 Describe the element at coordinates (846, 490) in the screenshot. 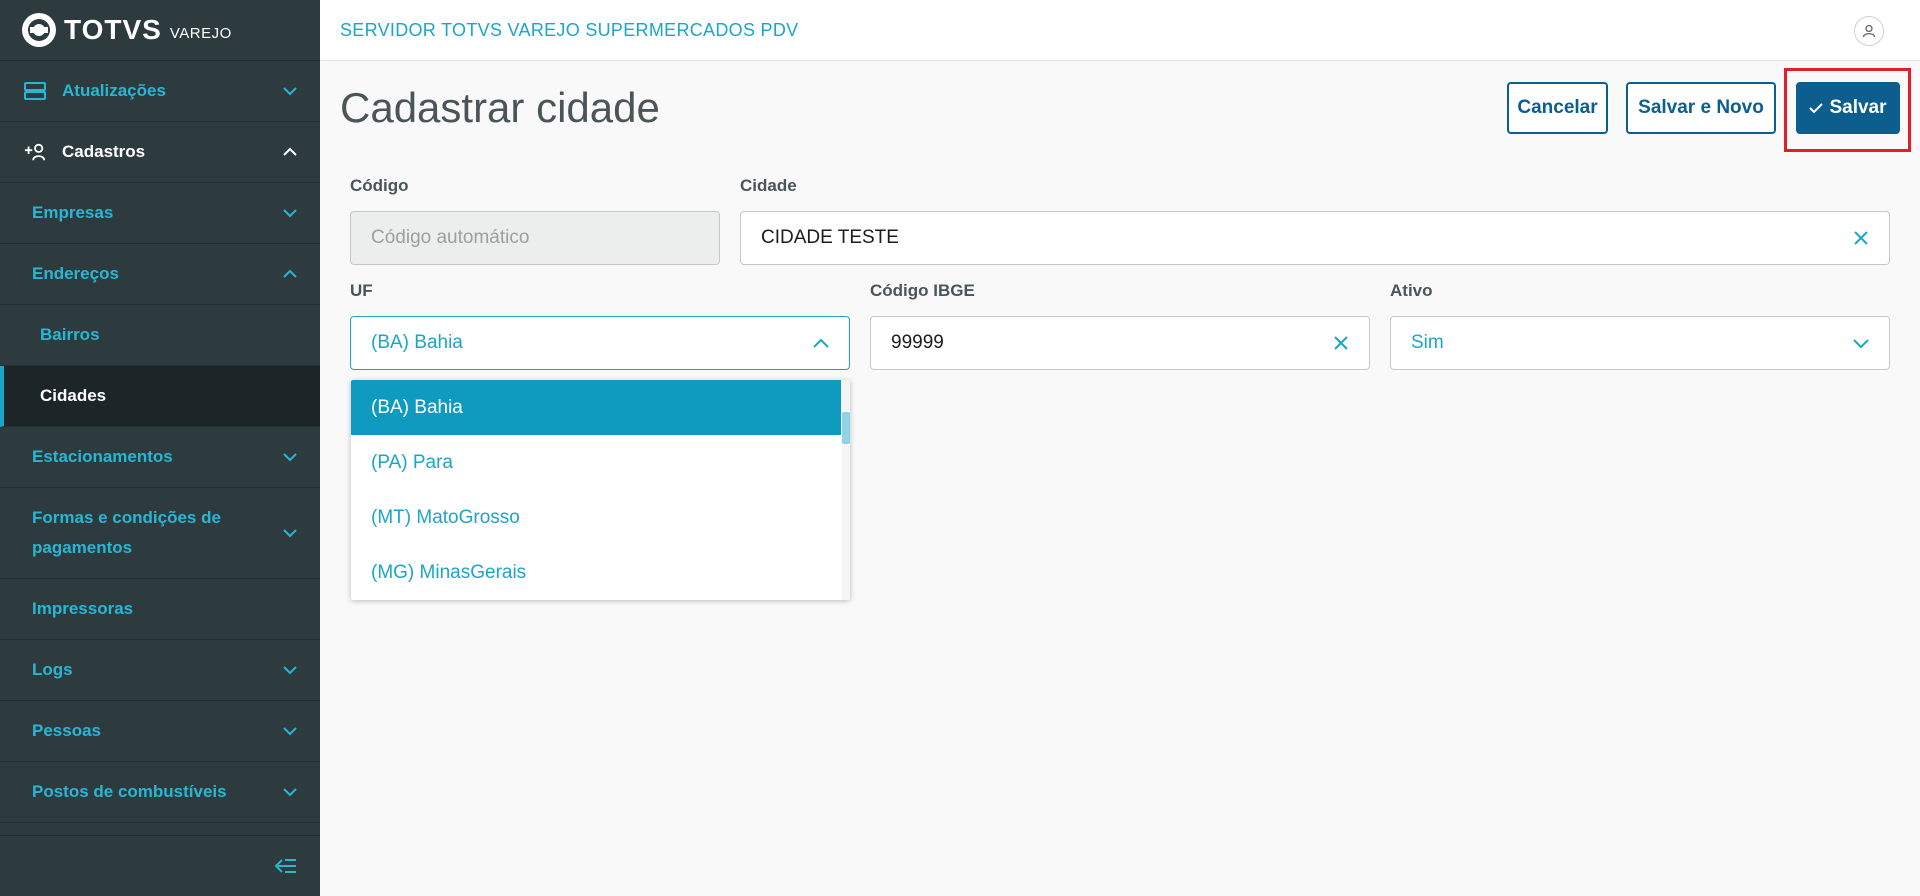

I see `dropdown-scrollbar` at that location.